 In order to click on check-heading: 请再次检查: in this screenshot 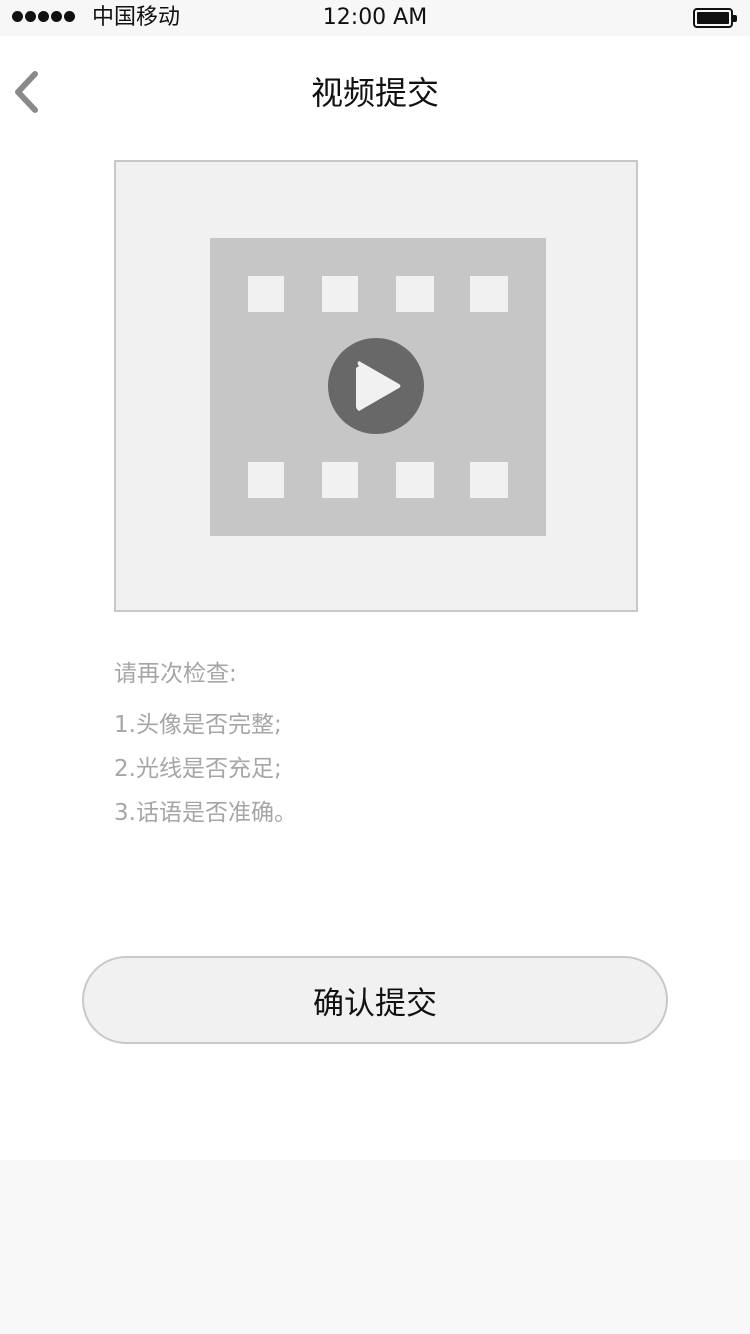, I will do `click(175, 674)`.